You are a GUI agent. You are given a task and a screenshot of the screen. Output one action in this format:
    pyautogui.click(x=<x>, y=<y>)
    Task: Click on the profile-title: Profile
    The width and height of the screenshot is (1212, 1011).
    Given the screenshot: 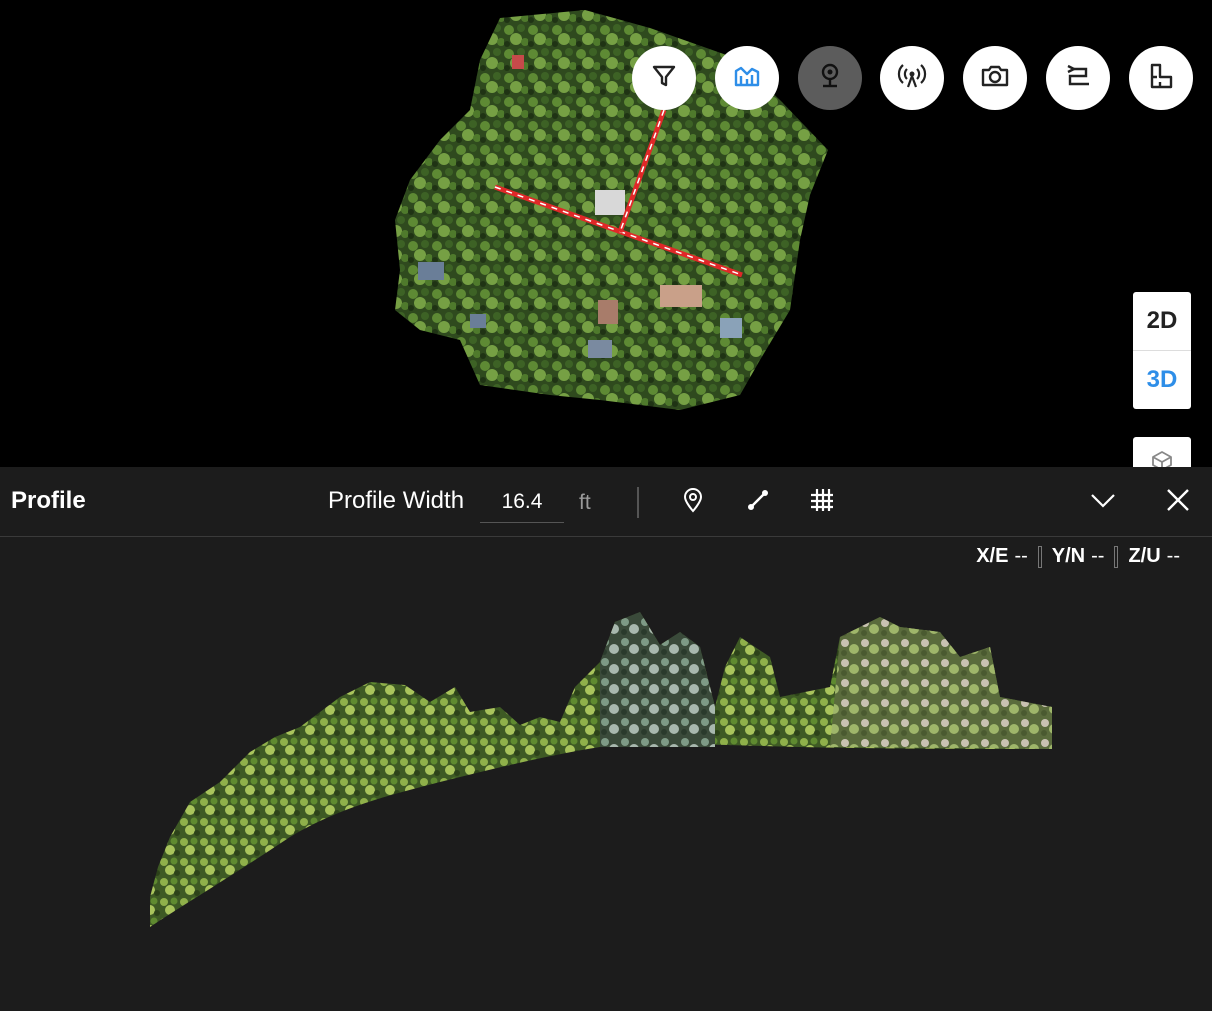 What is the action you would take?
    pyautogui.click(x=48, y=500)
    